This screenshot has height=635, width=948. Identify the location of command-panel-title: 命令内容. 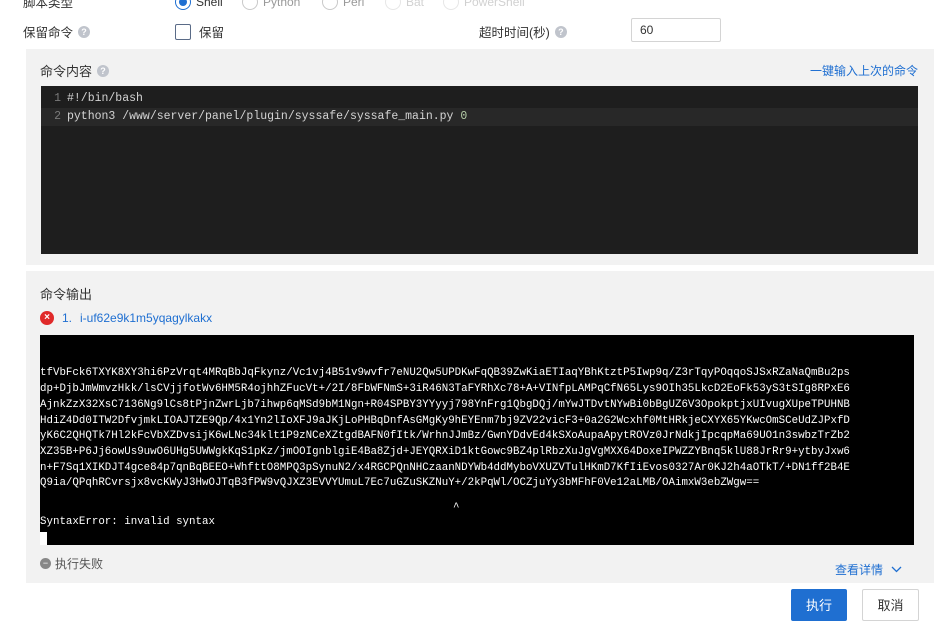
(66, 71).